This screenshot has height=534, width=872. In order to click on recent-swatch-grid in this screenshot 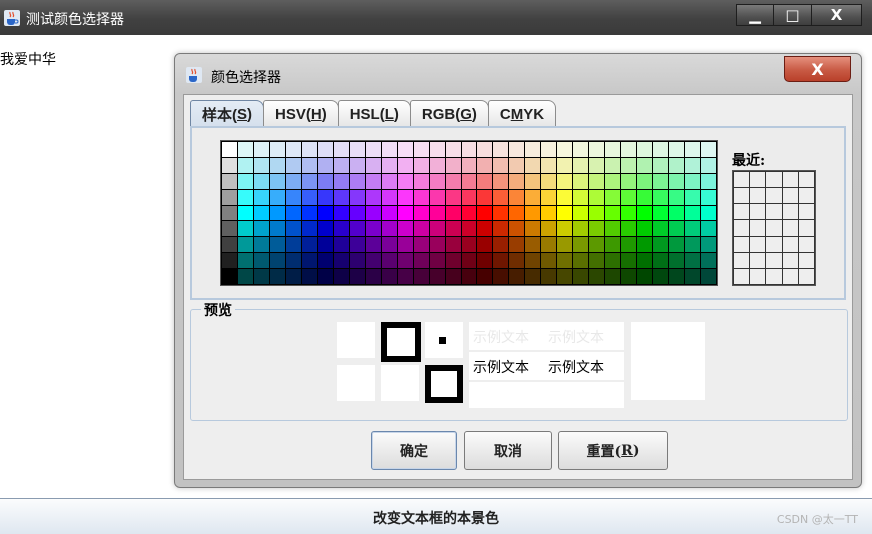, I will do `click(774, 228)`.